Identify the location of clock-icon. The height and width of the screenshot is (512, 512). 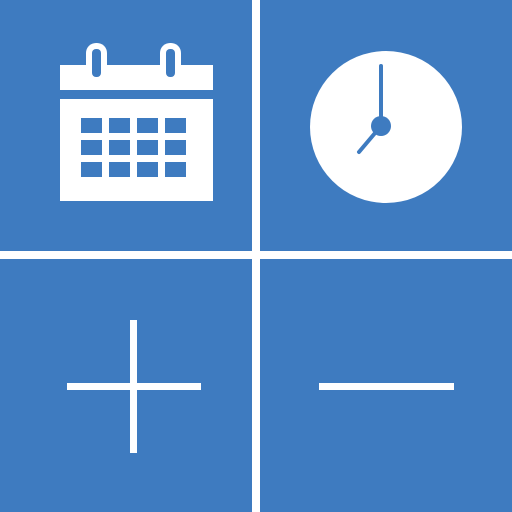
(386, 127).